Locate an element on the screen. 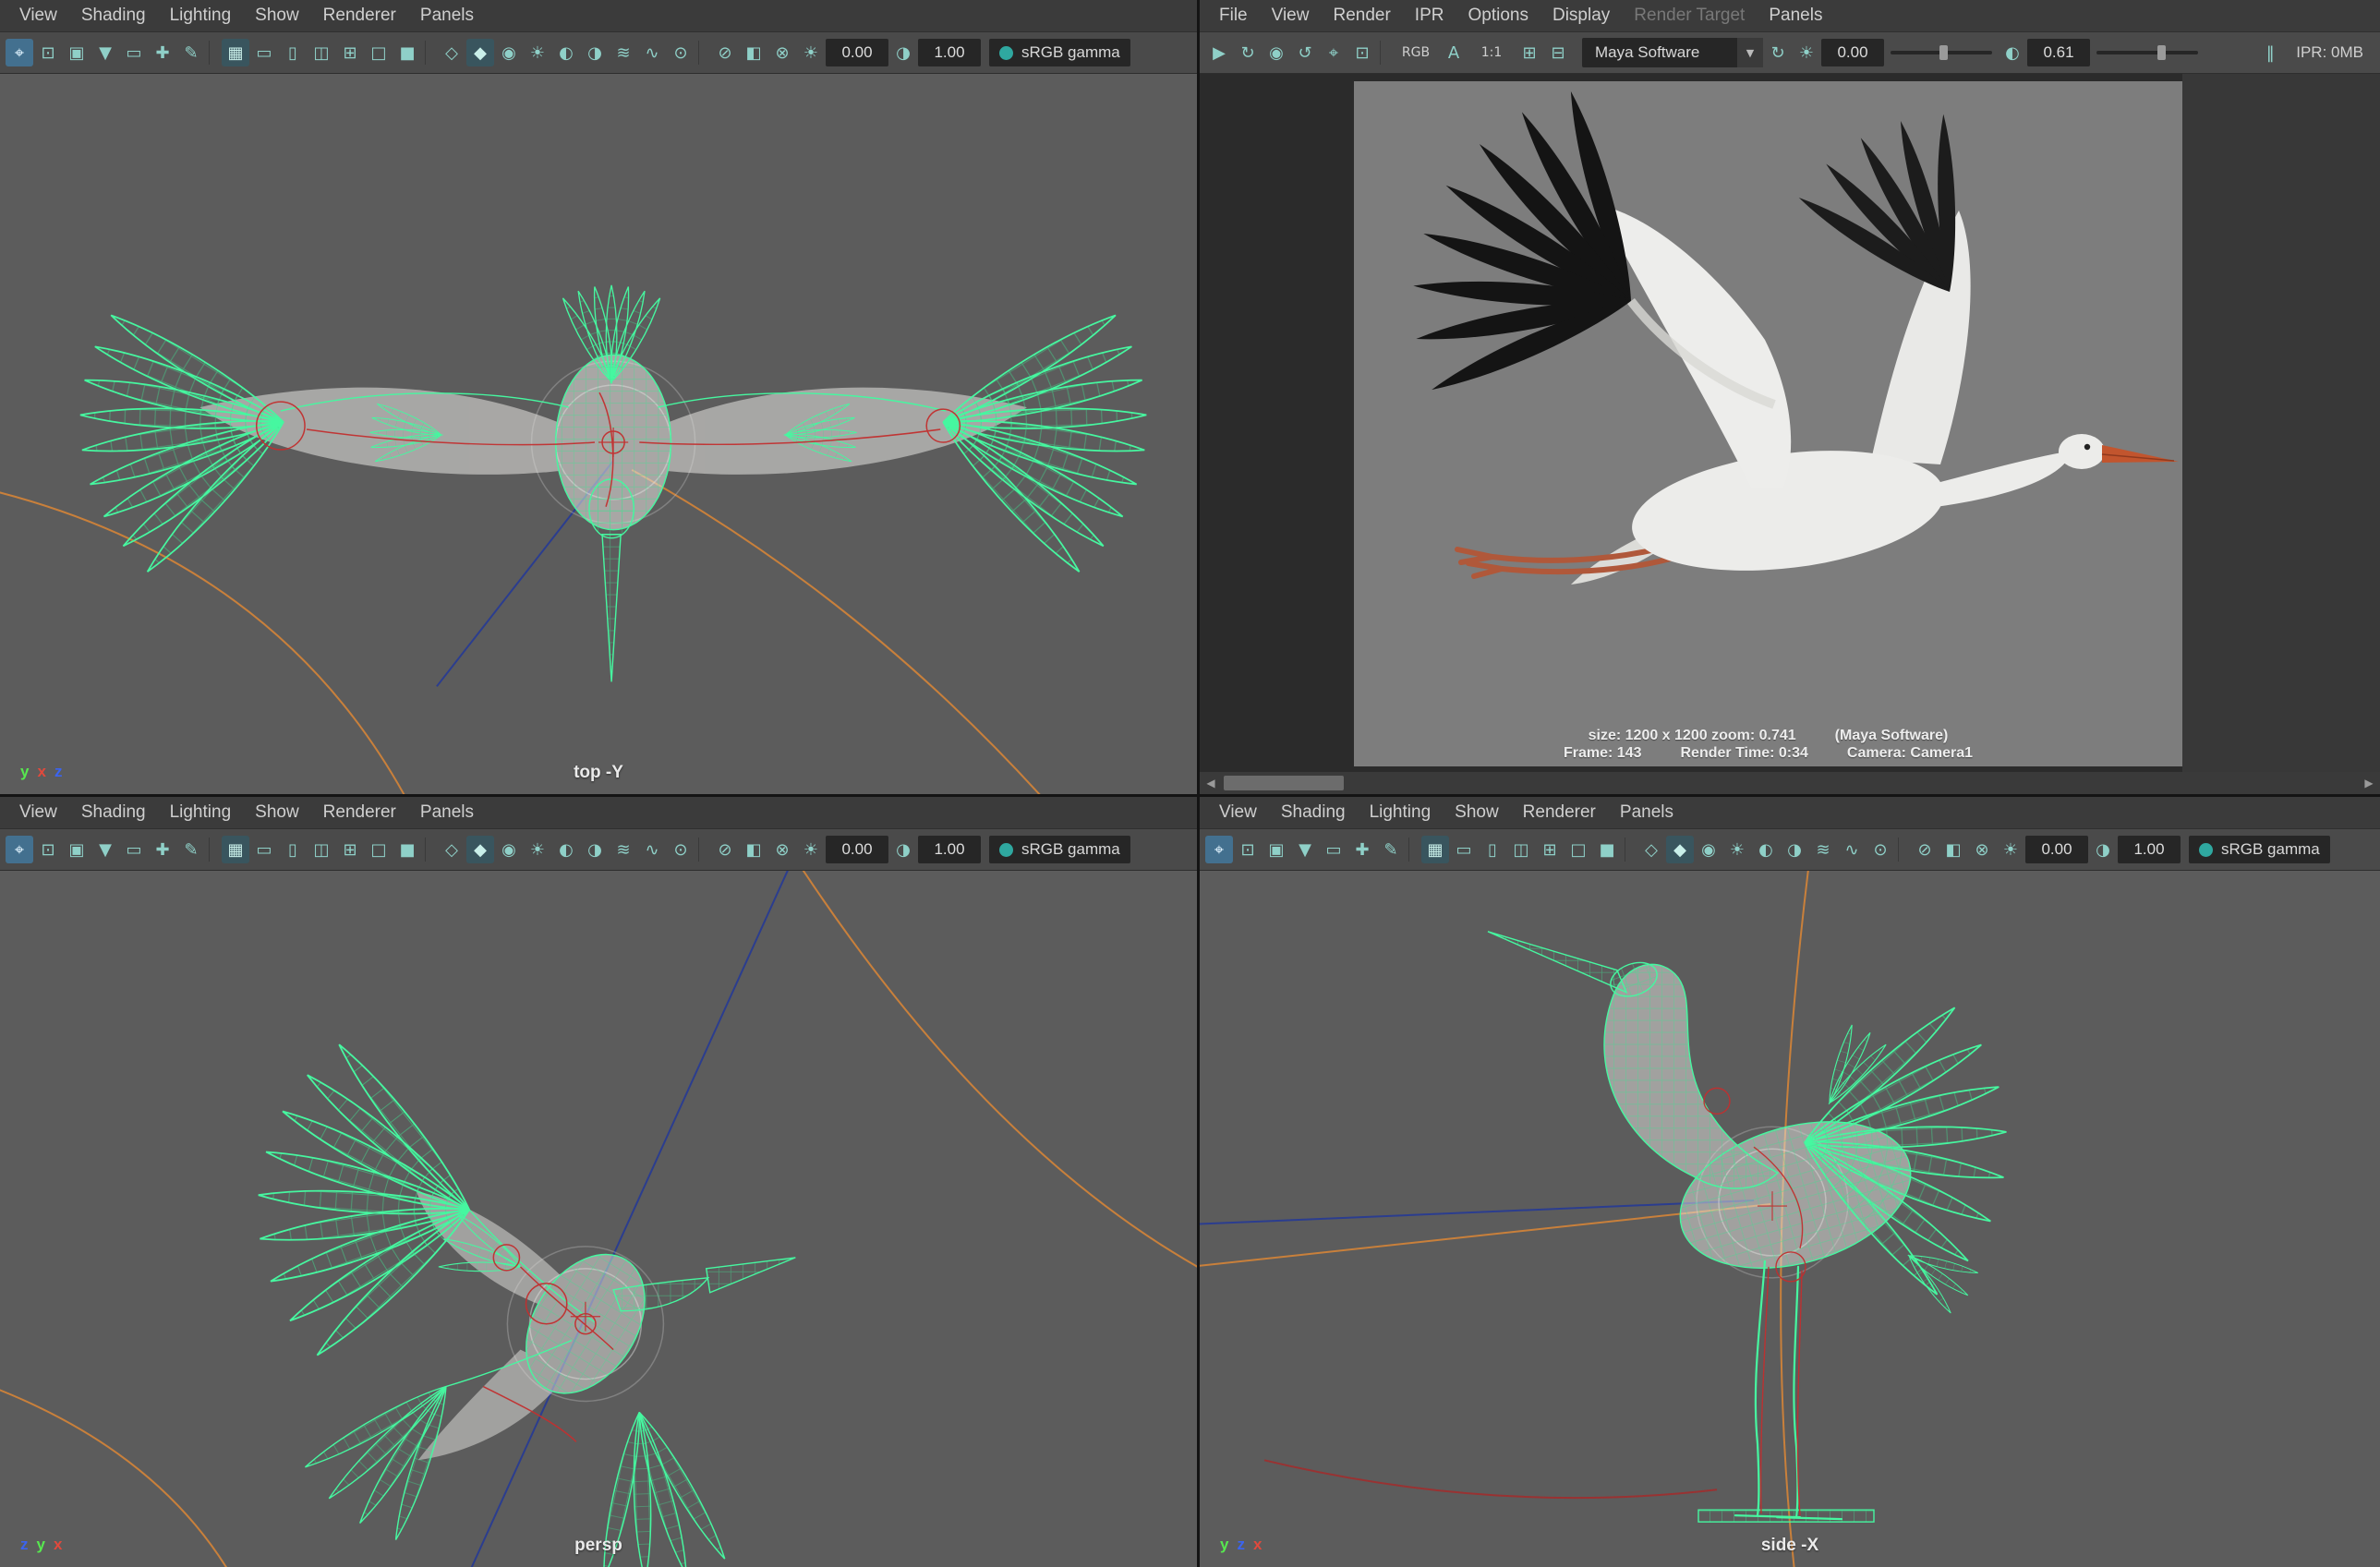 The image size is (2380, 1567). render-region-icon: ⊡ is located at coordinates (1362, 53).